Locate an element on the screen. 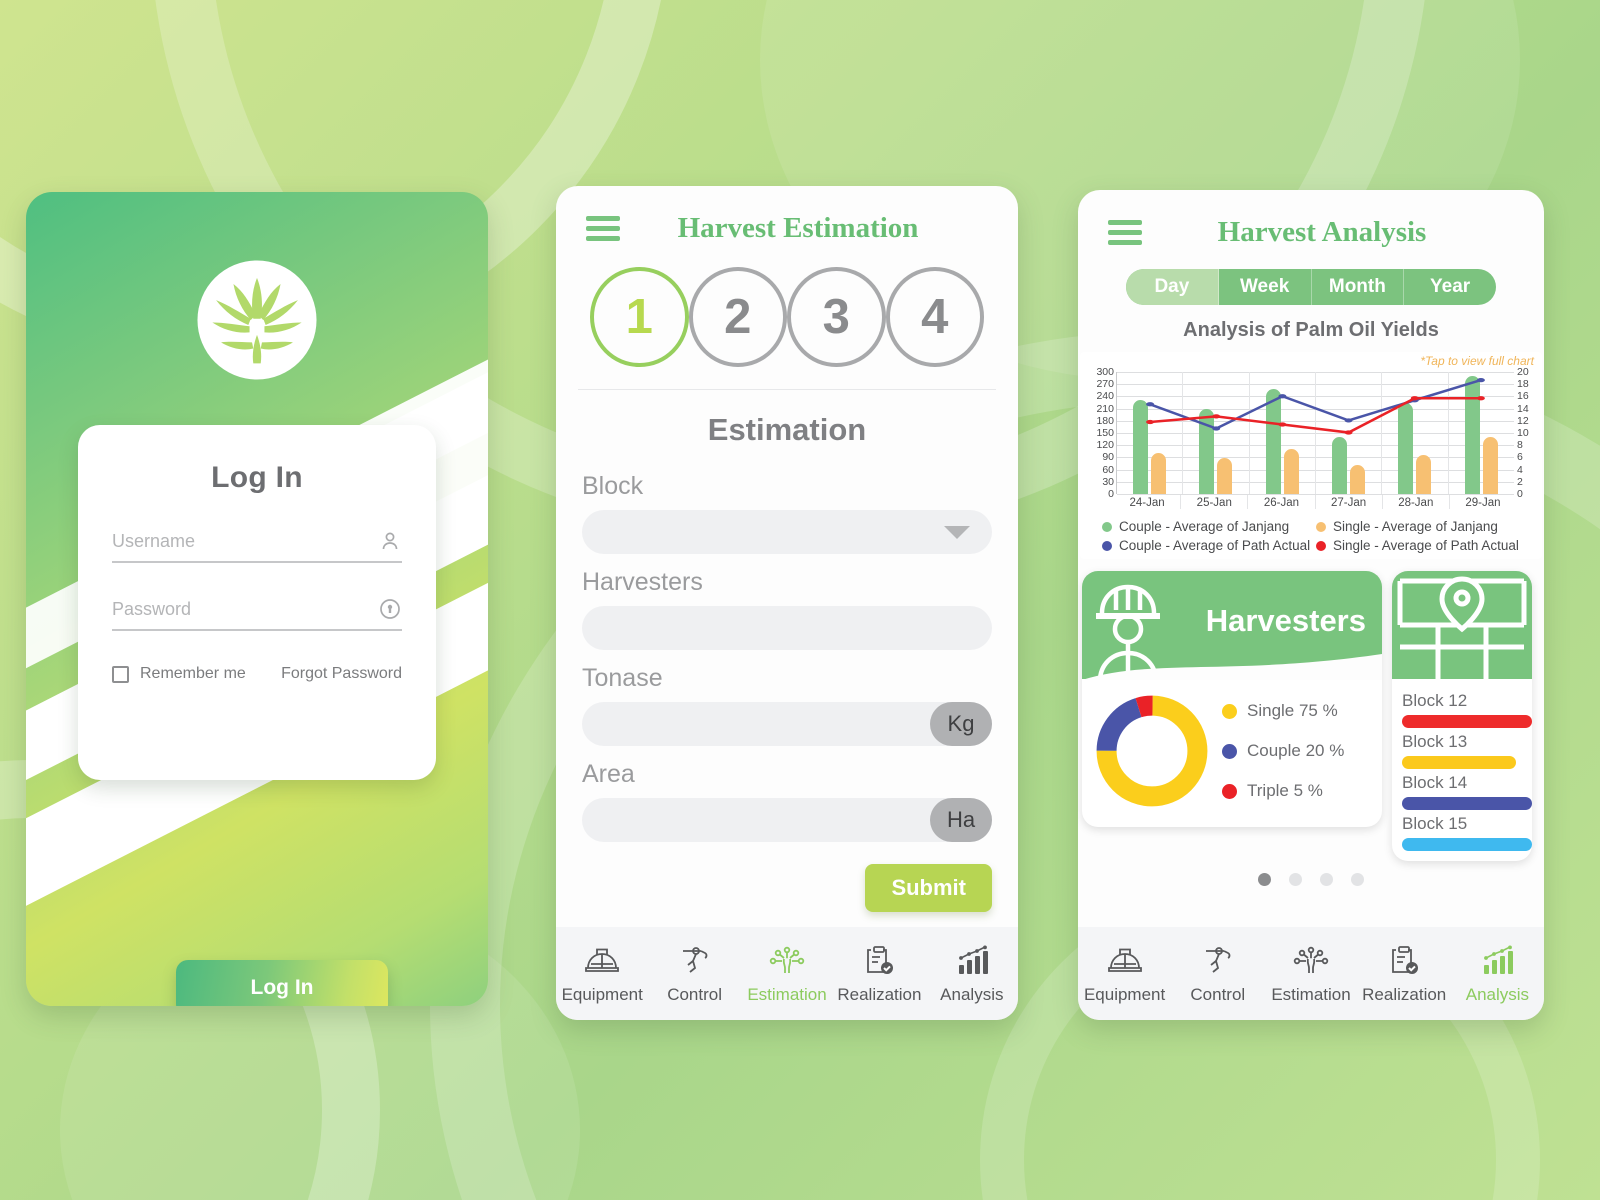 The width and height of the screenshot is (1600, 1200). area-input: Ha is located at coordinates (787, 820).